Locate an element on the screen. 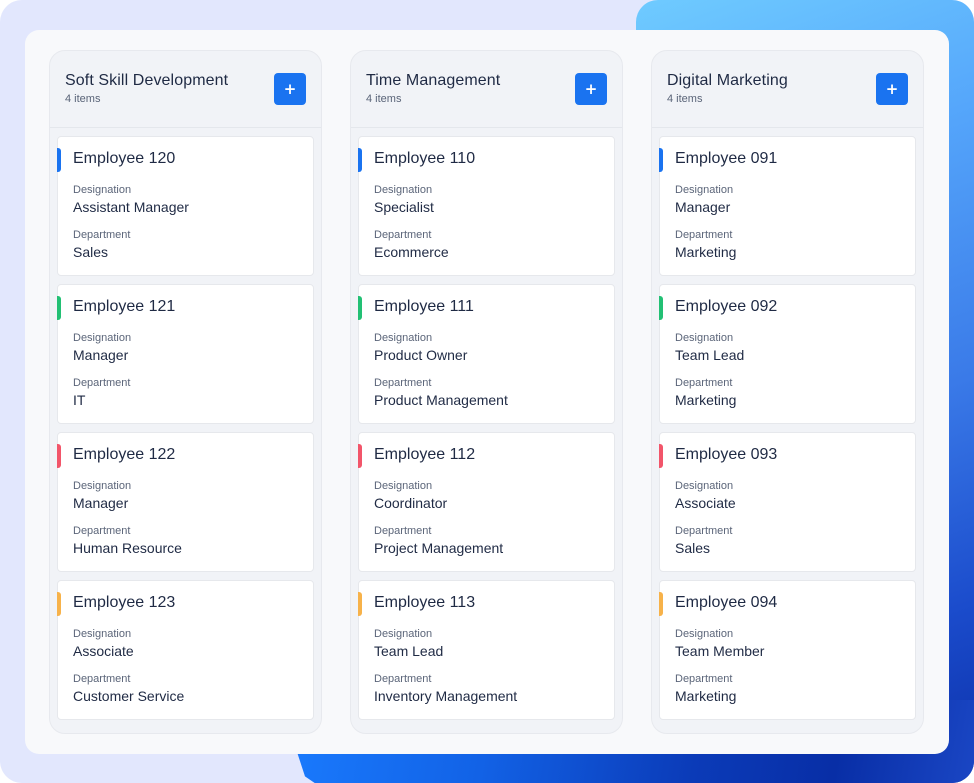  employee-name: Employee 121 is located at coordinates (124, 306).